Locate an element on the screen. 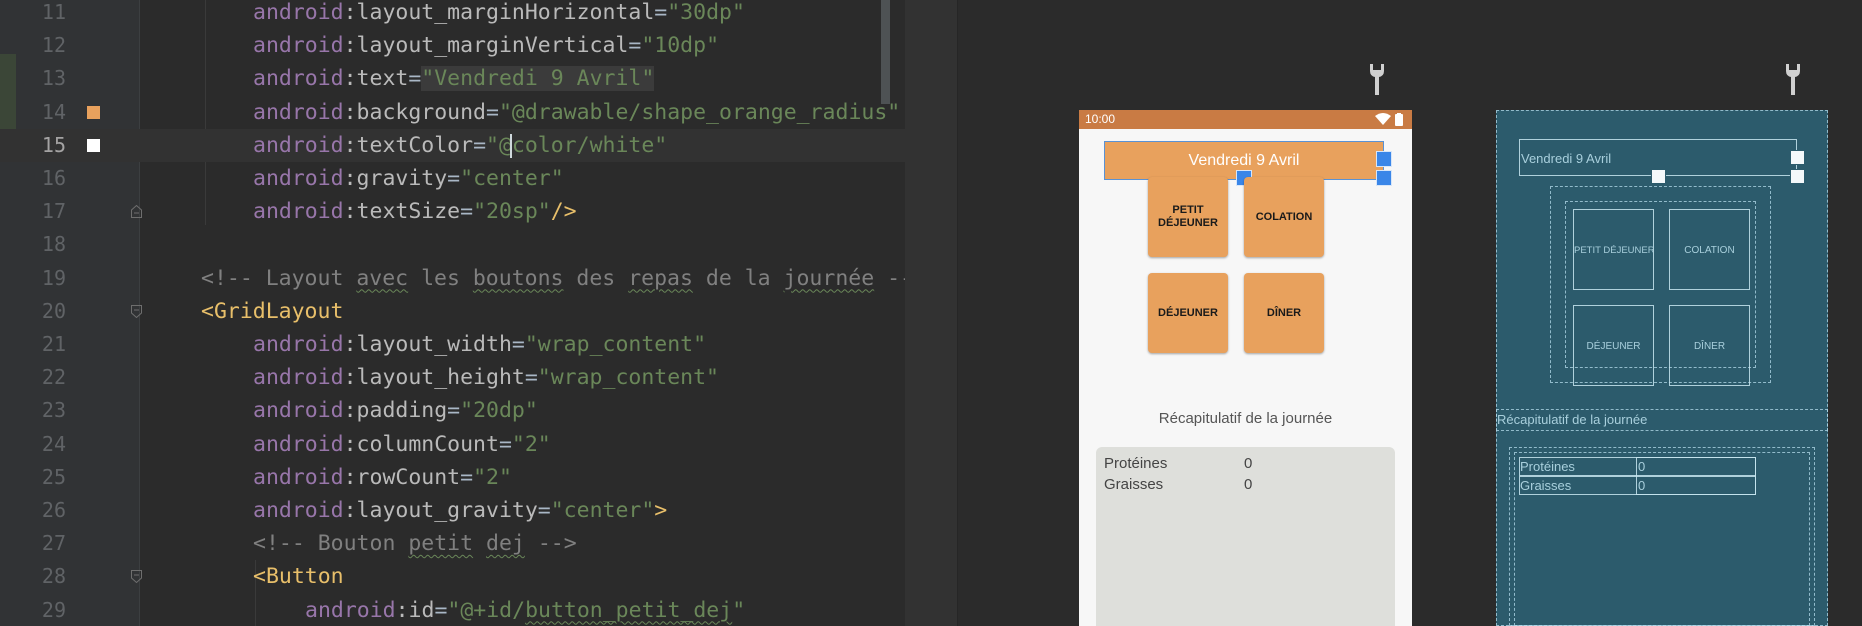  editor-scrollbar-thumb is located at coordinates (885, 52).